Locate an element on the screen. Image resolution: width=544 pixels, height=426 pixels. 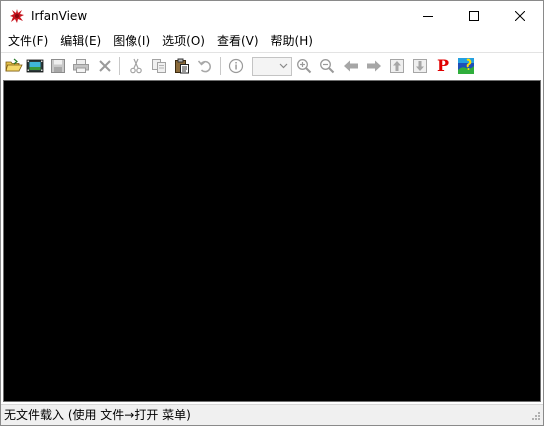
save-button is located at coordinates (58, 66).